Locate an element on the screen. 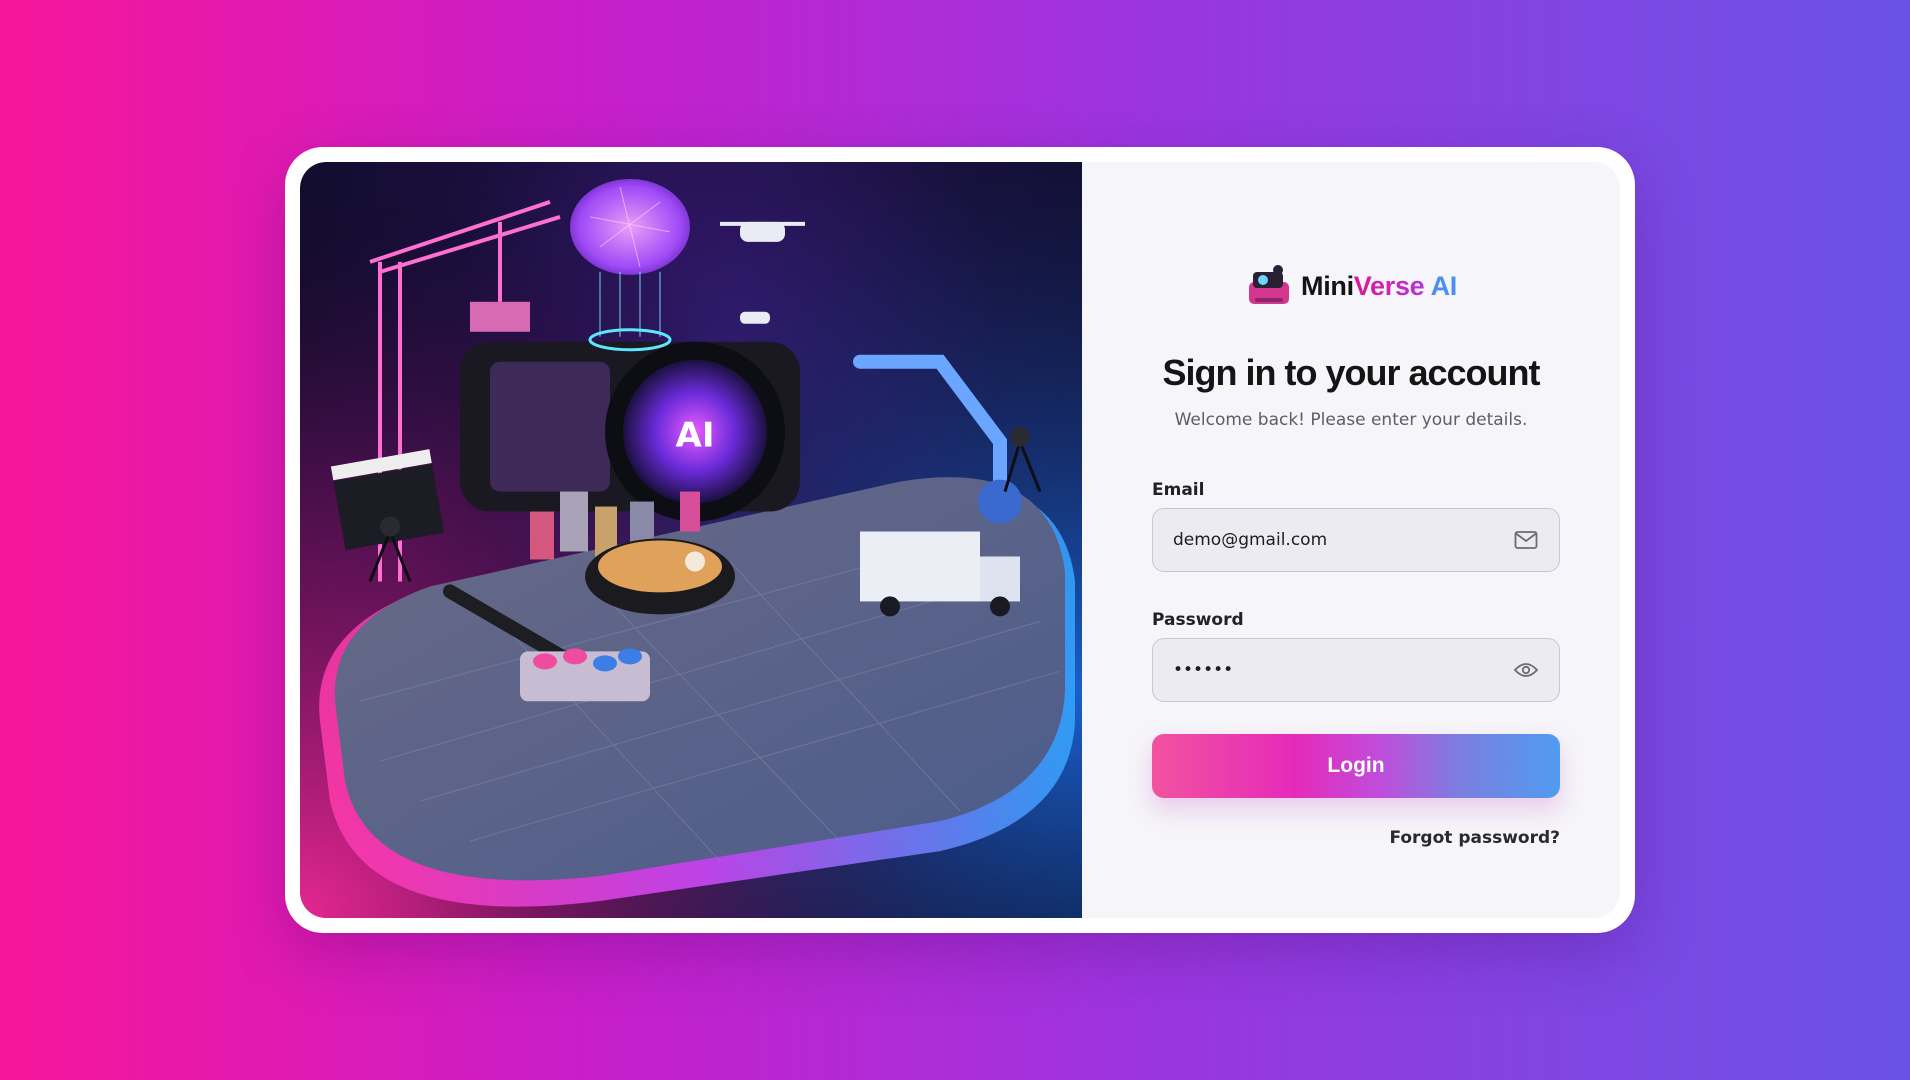  email-input is located at coordinates (1343, 540).